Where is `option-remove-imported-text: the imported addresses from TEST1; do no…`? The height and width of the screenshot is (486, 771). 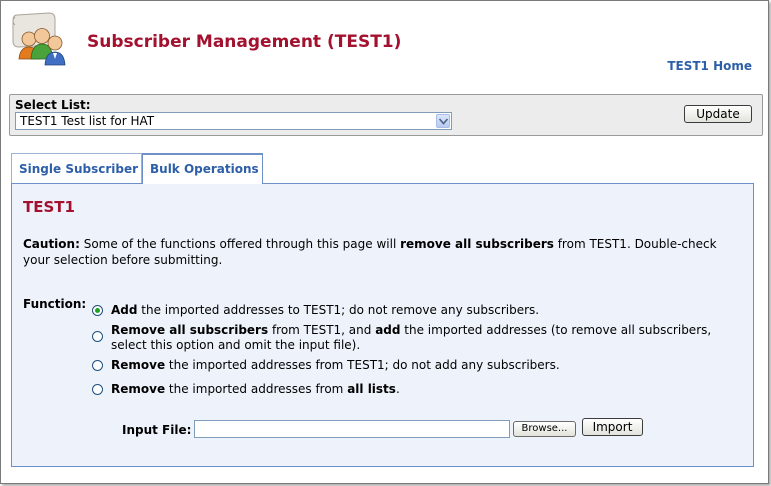 option-remove-imported-text: the imported addresses from TEST1; do no… is located at coordinates (362, 365).